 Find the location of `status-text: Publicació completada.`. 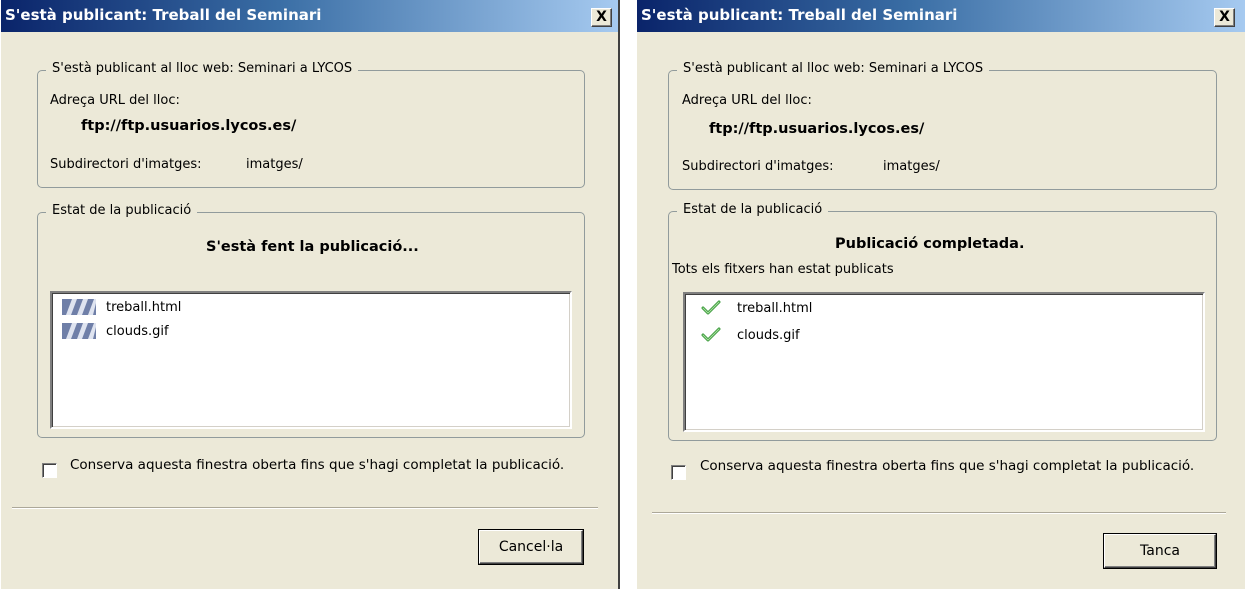

status-text: Publicació completada. is located at coordinates (930, 244).